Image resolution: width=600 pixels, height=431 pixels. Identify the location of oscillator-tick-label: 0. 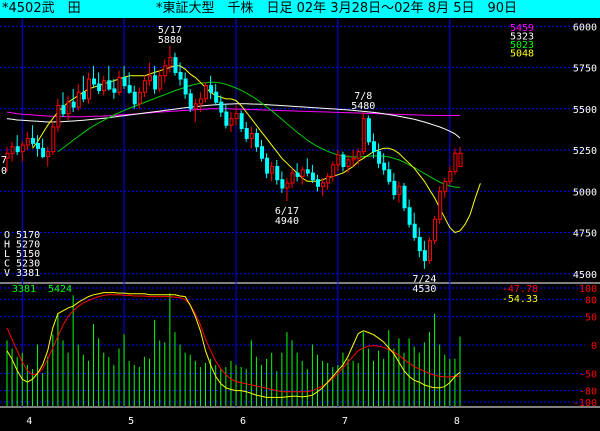
(594, 346).